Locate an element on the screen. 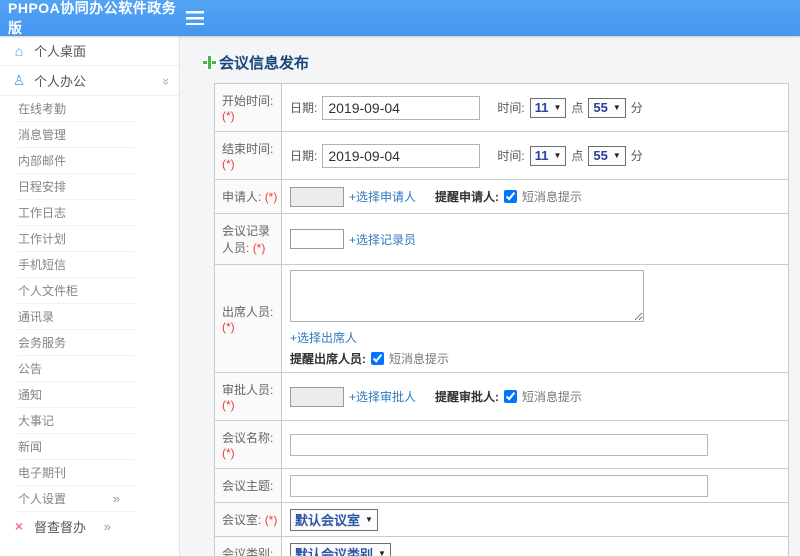  meeting-name-input is located at coordinates (499, 444).